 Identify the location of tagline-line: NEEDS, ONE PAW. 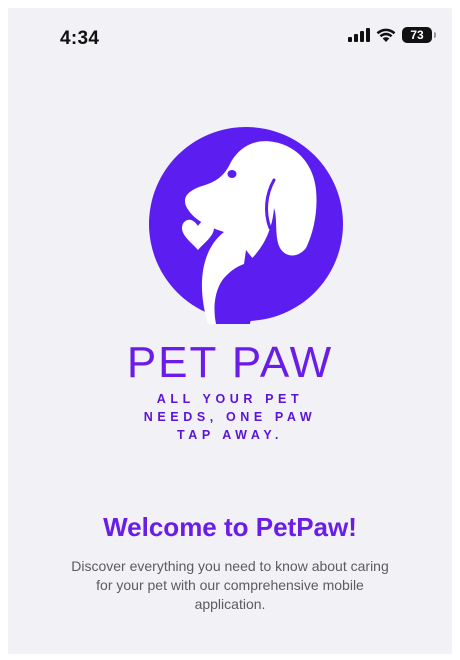
(230, 417).